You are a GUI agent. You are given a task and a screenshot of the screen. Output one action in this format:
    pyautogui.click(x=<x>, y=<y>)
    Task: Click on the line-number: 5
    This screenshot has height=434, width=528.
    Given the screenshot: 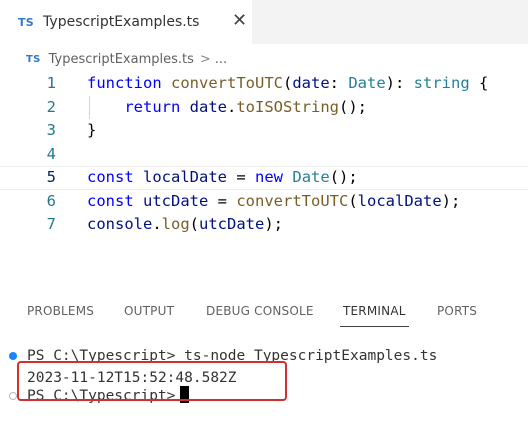 What is the action you would take?
    pyautogui.click(x=51, y=177)
    